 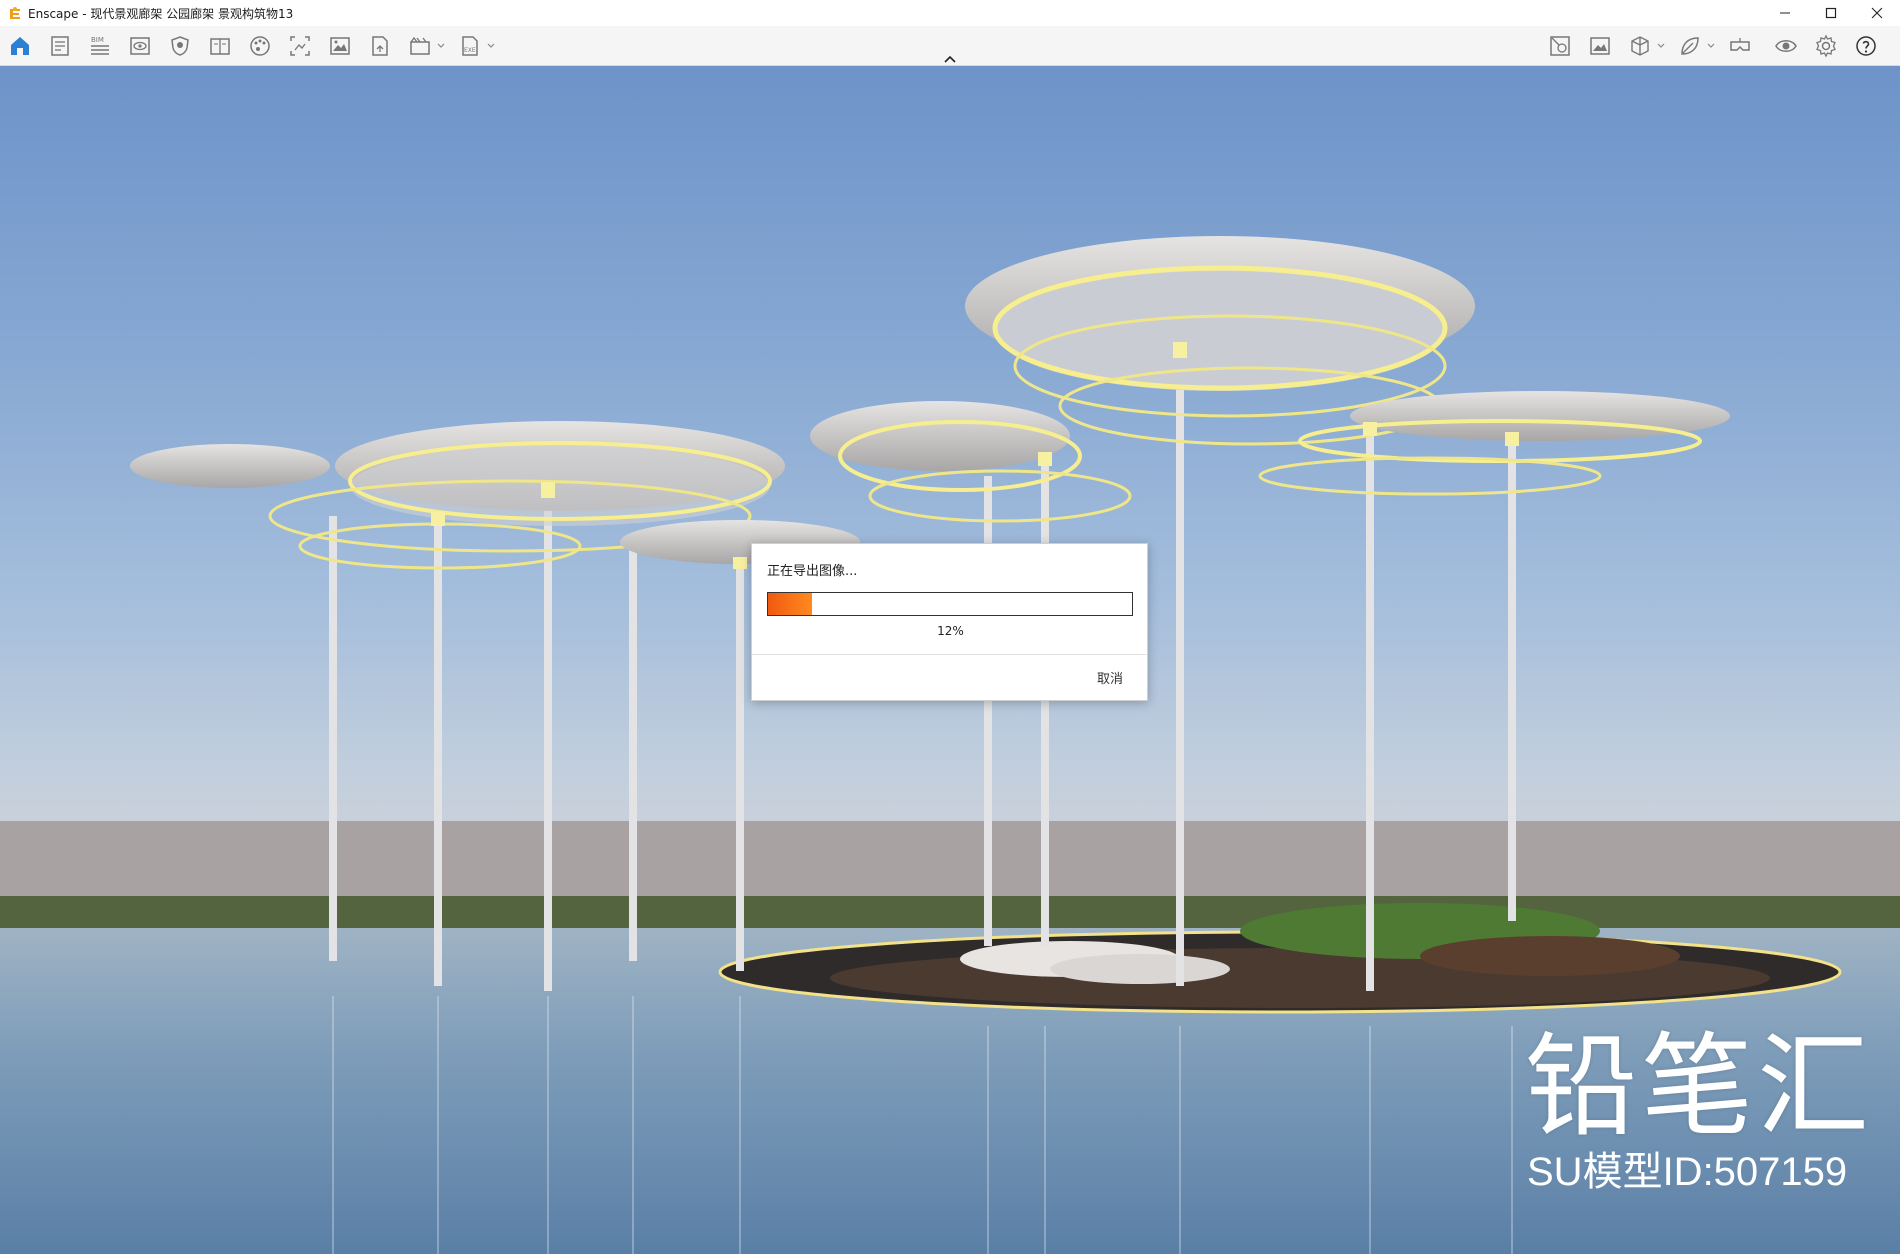 I want to click on close-icon, so click(x=1877, y=13).